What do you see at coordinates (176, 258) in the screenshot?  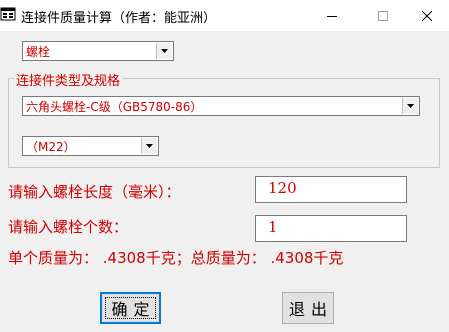 I see `mass-result-text: 单个质量为： .4308千克；总质量为： .4308千克` at bounding box center [176, 258].